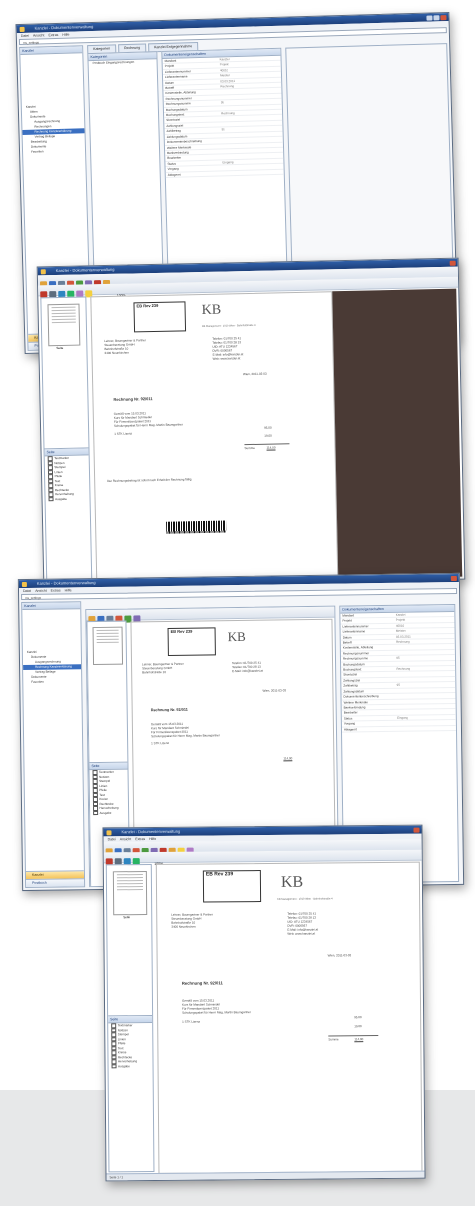 The width and height of the screenshot is (475, 1206). I want to click on property-label: Status, so click(348, 718).